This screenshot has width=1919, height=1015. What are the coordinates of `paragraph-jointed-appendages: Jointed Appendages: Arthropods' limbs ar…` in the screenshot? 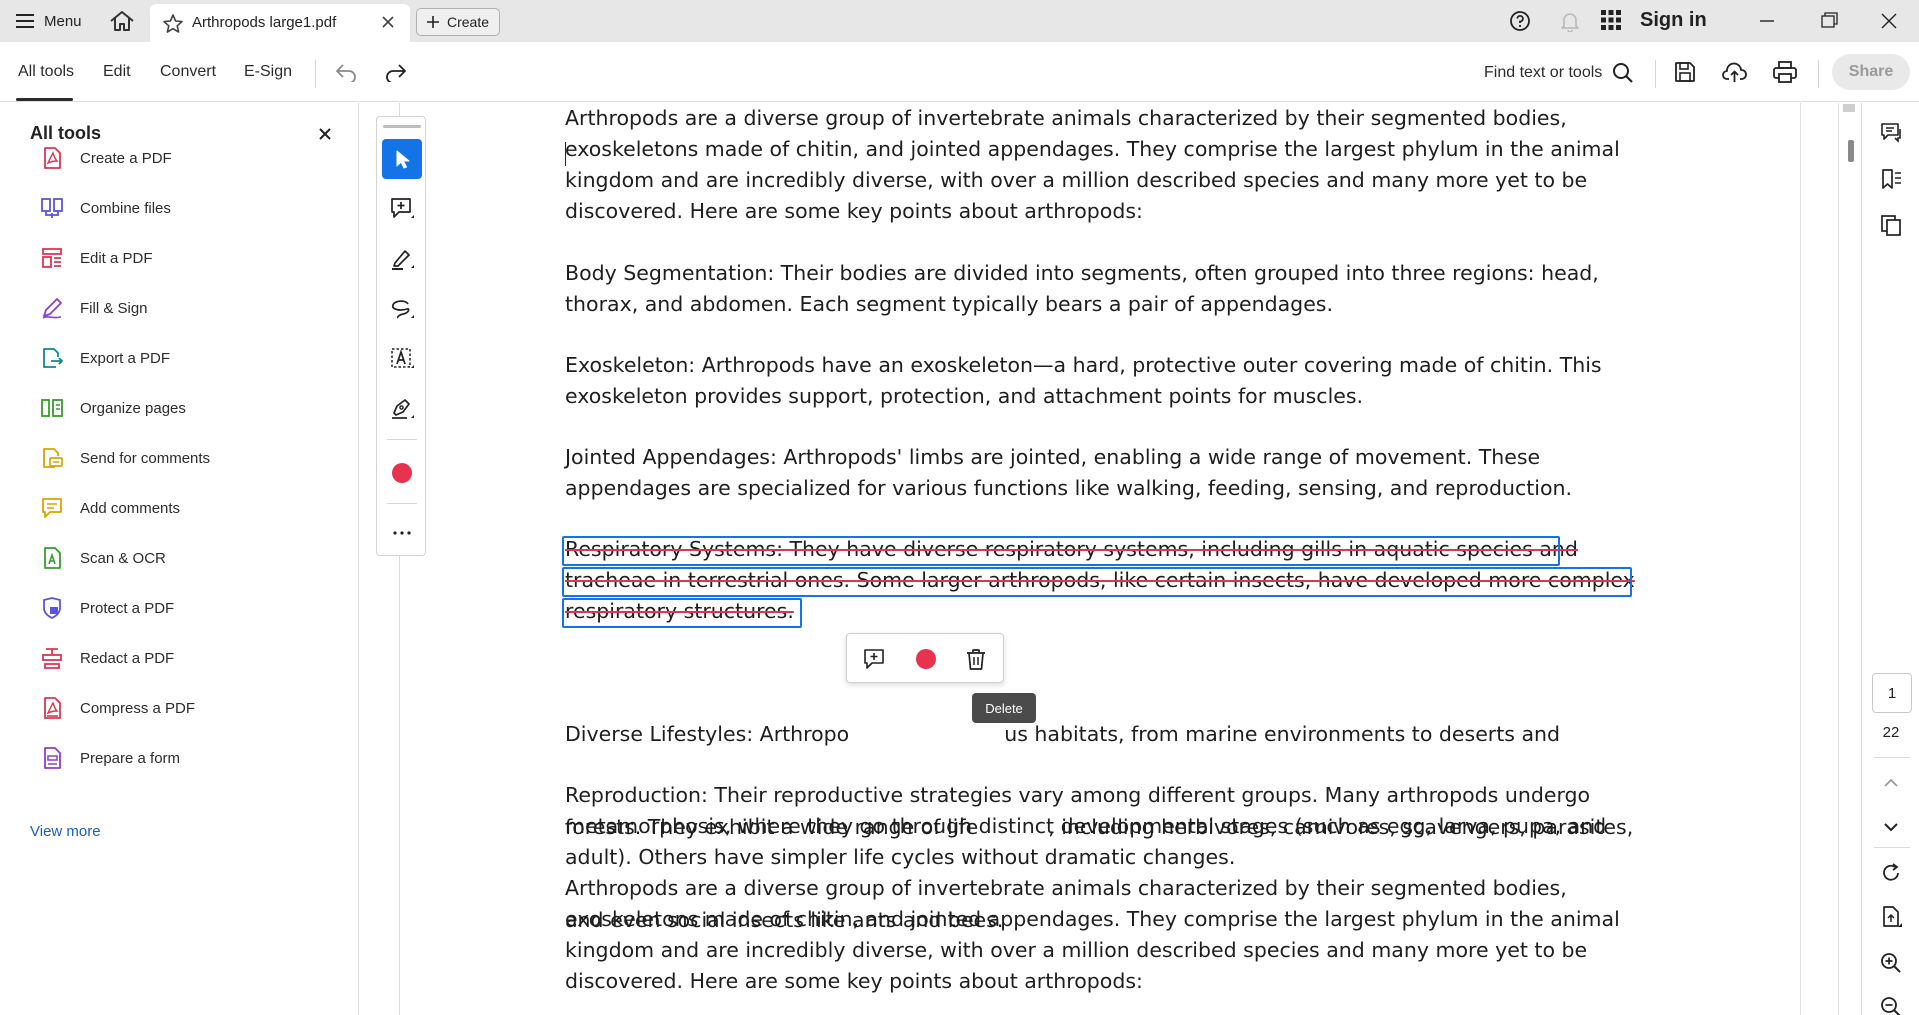 It's located at (1068, 473).